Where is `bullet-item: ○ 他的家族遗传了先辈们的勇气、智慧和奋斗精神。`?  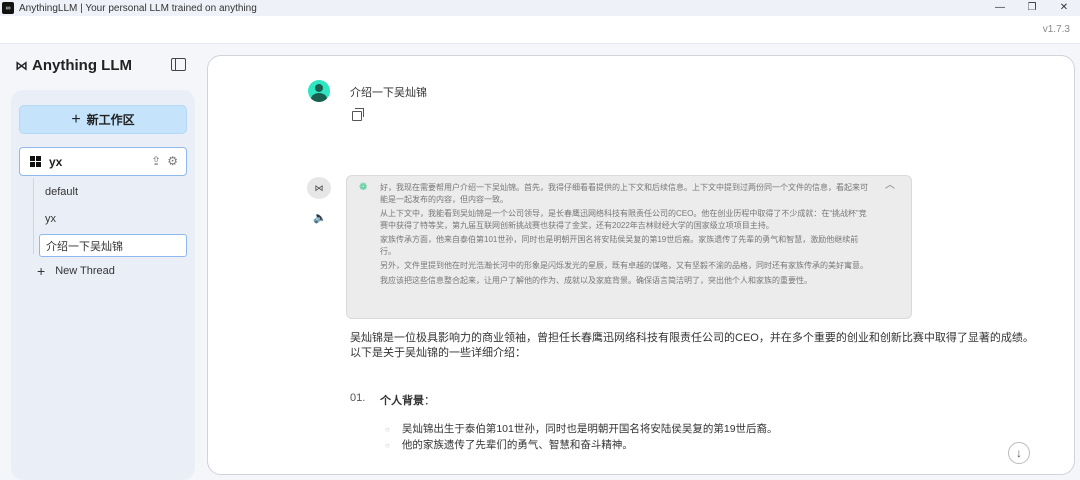
bullet-item: ○ 他的家族遗传了先辈们的勇气、智慧和奋斗精神。 is located at coordinates (509, 445).